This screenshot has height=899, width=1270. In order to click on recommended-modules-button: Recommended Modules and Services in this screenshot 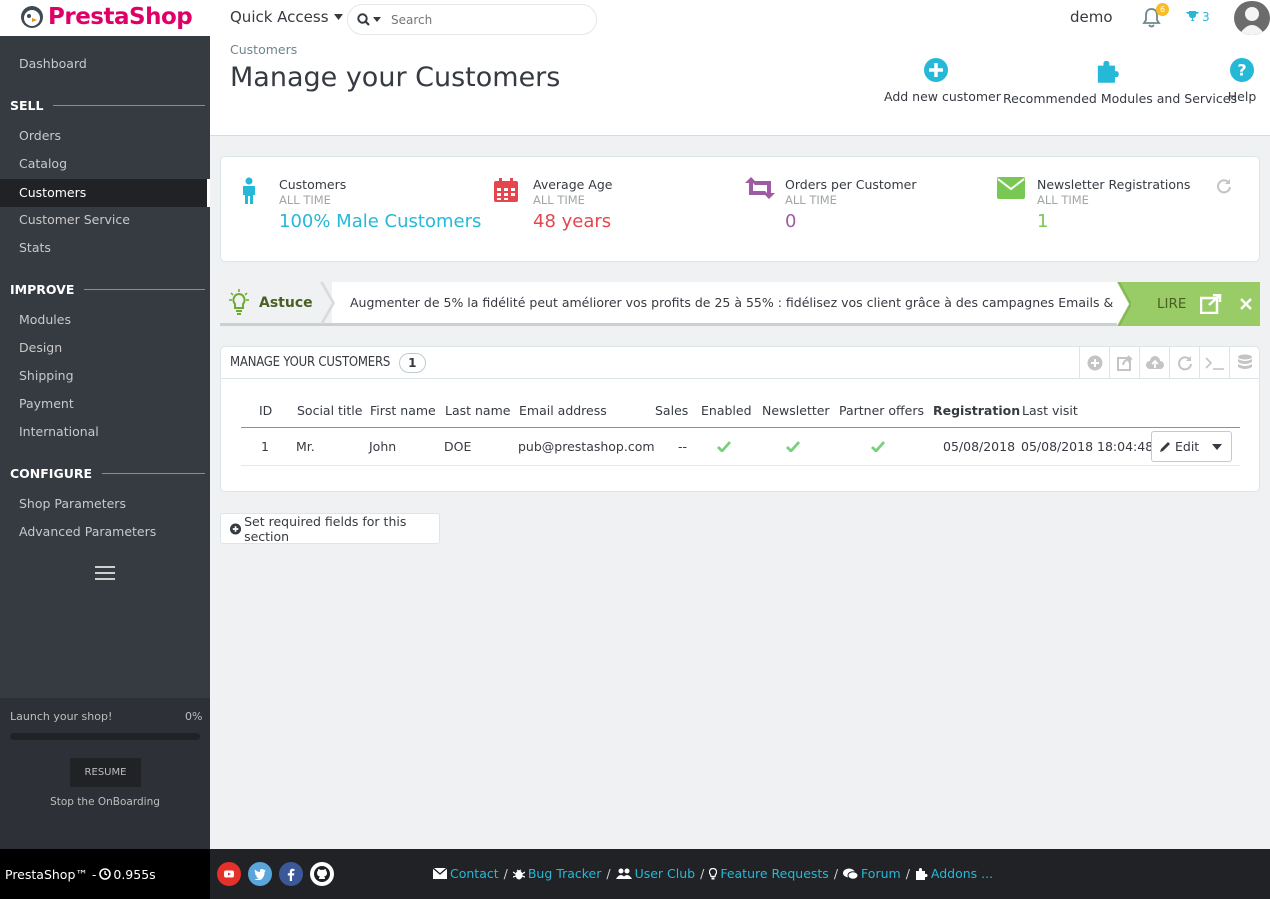, I will do `click(1120, 82)`.